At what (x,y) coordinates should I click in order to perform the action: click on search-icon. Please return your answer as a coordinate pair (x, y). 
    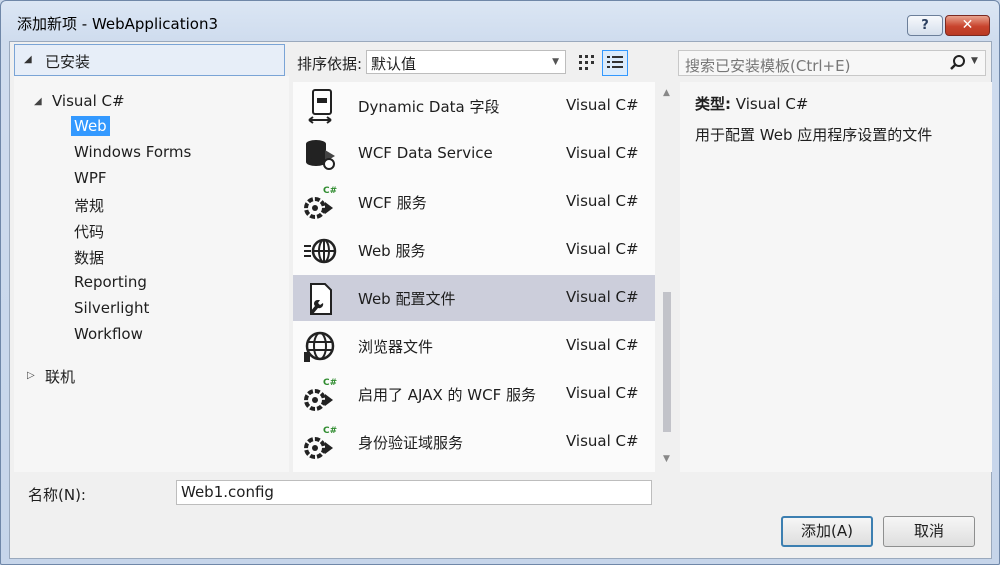
    Looking at the image, I should click on (958, 63).